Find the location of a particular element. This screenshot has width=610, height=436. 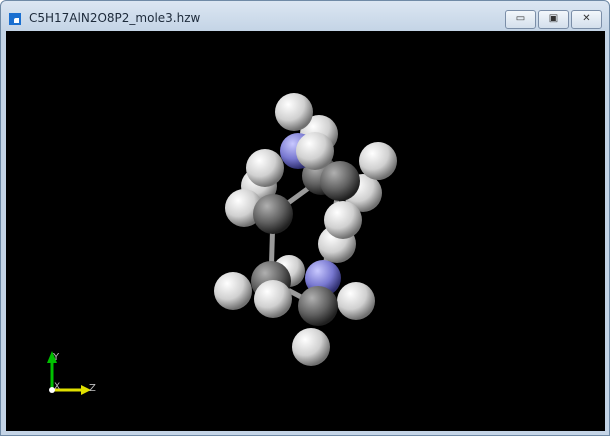

minimize-button: ▭ is located at coordinates (520, 19).